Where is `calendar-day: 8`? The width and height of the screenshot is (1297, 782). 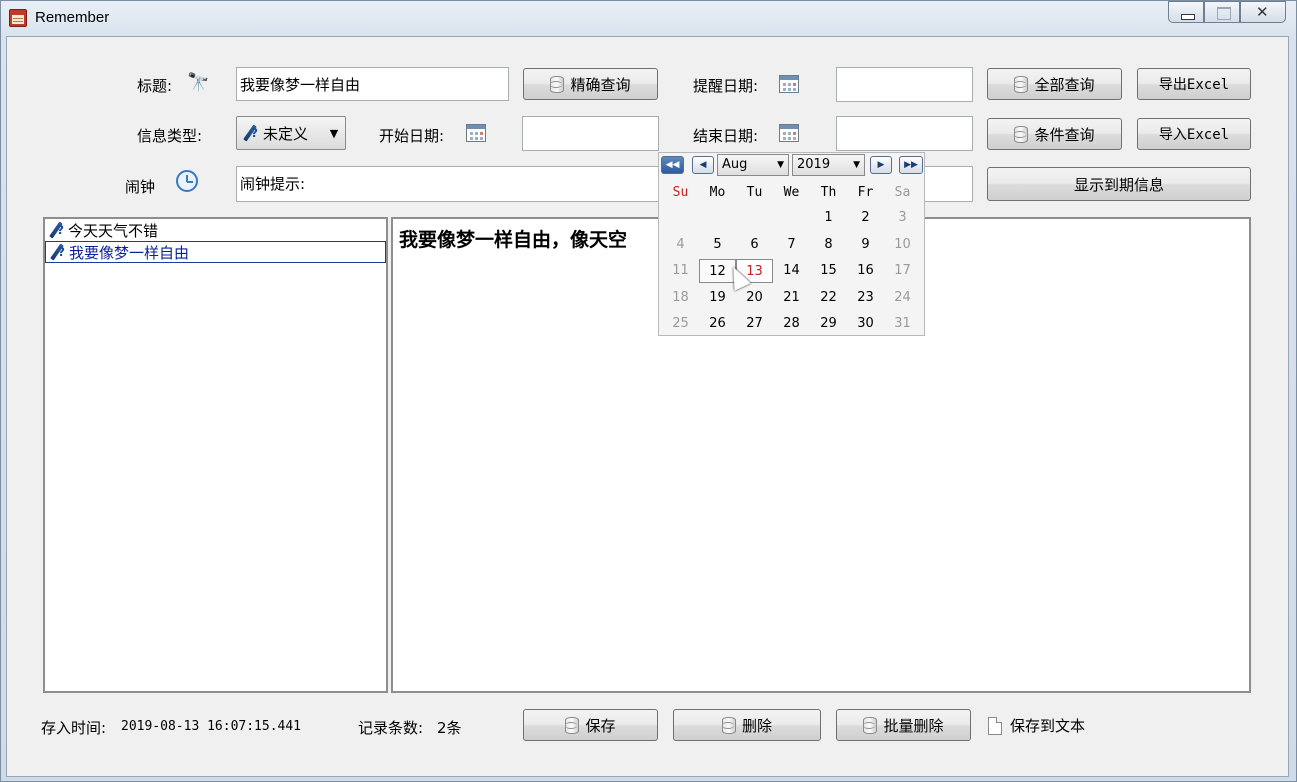
calendar-day: 8 is located at coordinates (828, 245).